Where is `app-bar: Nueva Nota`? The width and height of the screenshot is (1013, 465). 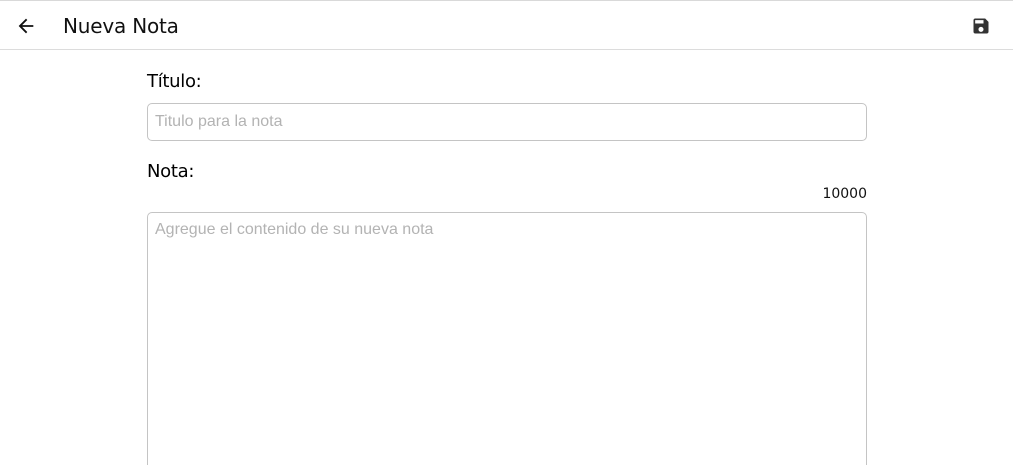 app-bar: Nueva Nota is located at coordinates (506, 25).